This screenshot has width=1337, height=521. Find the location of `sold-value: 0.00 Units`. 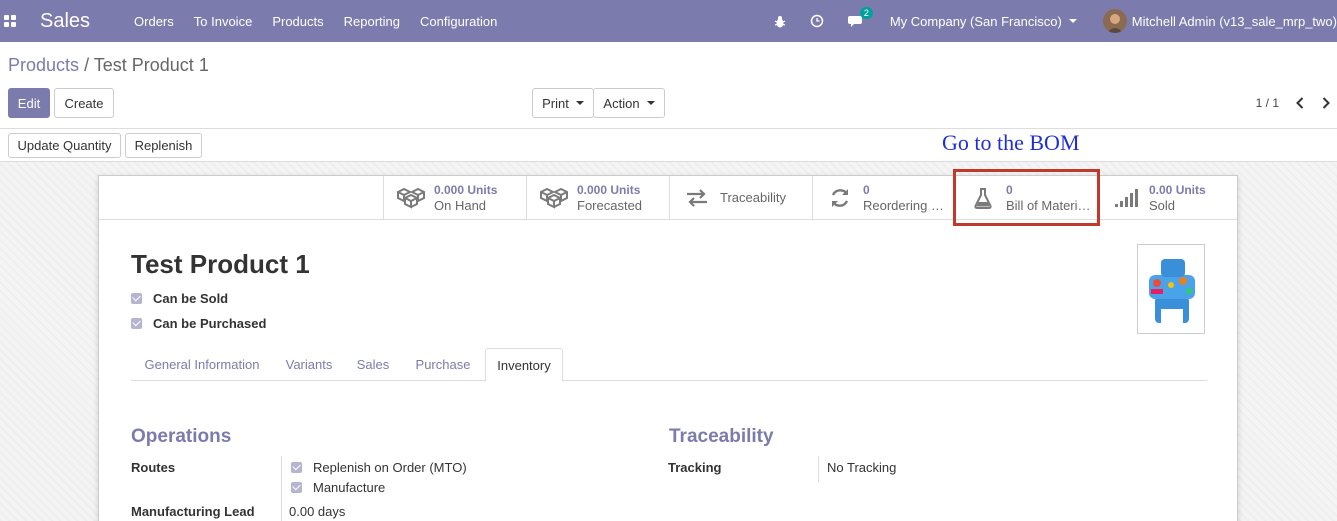

sold-value: 0.00 Units is located at coordinates (1177, 189).